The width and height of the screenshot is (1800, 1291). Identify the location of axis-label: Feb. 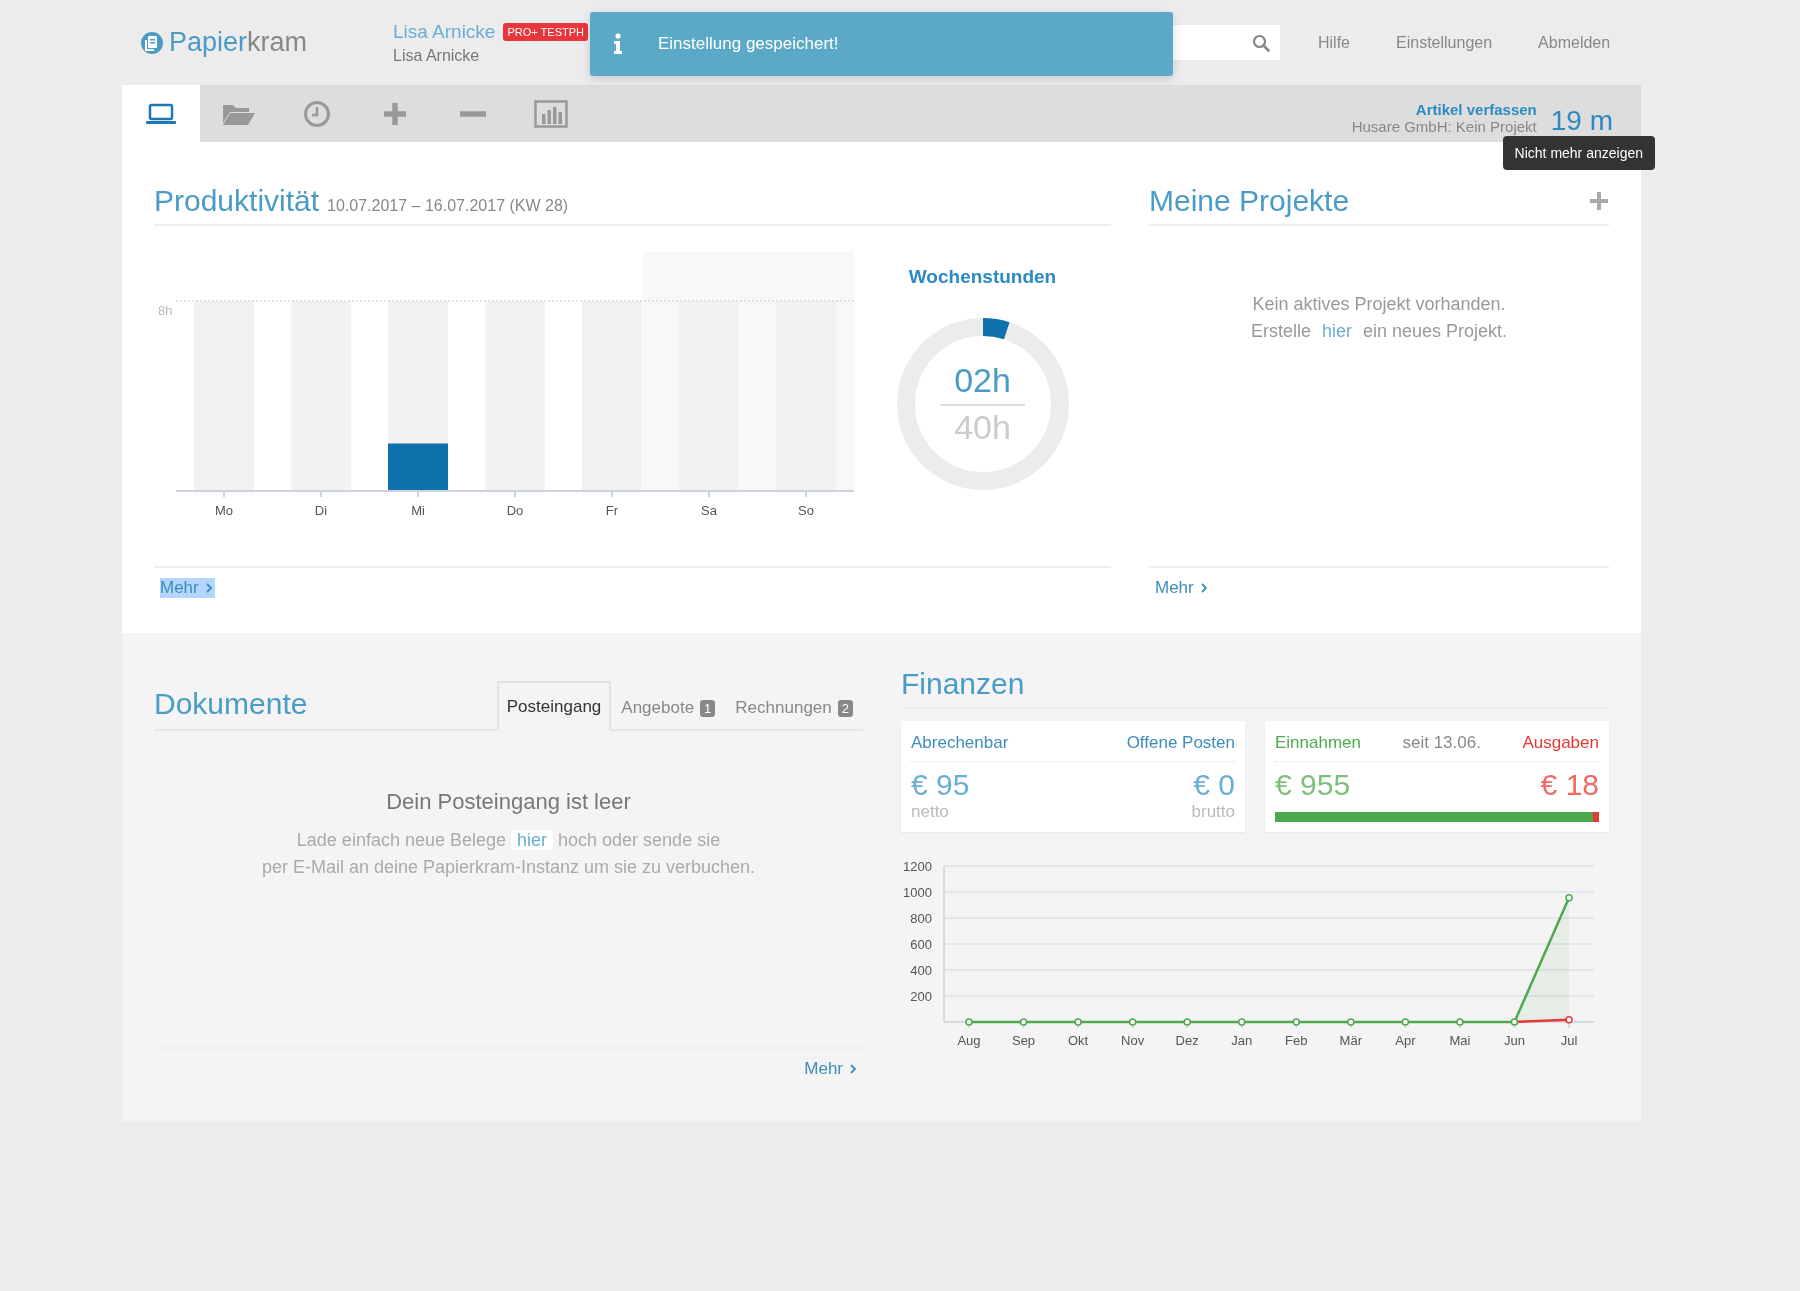
(1296, 1040).